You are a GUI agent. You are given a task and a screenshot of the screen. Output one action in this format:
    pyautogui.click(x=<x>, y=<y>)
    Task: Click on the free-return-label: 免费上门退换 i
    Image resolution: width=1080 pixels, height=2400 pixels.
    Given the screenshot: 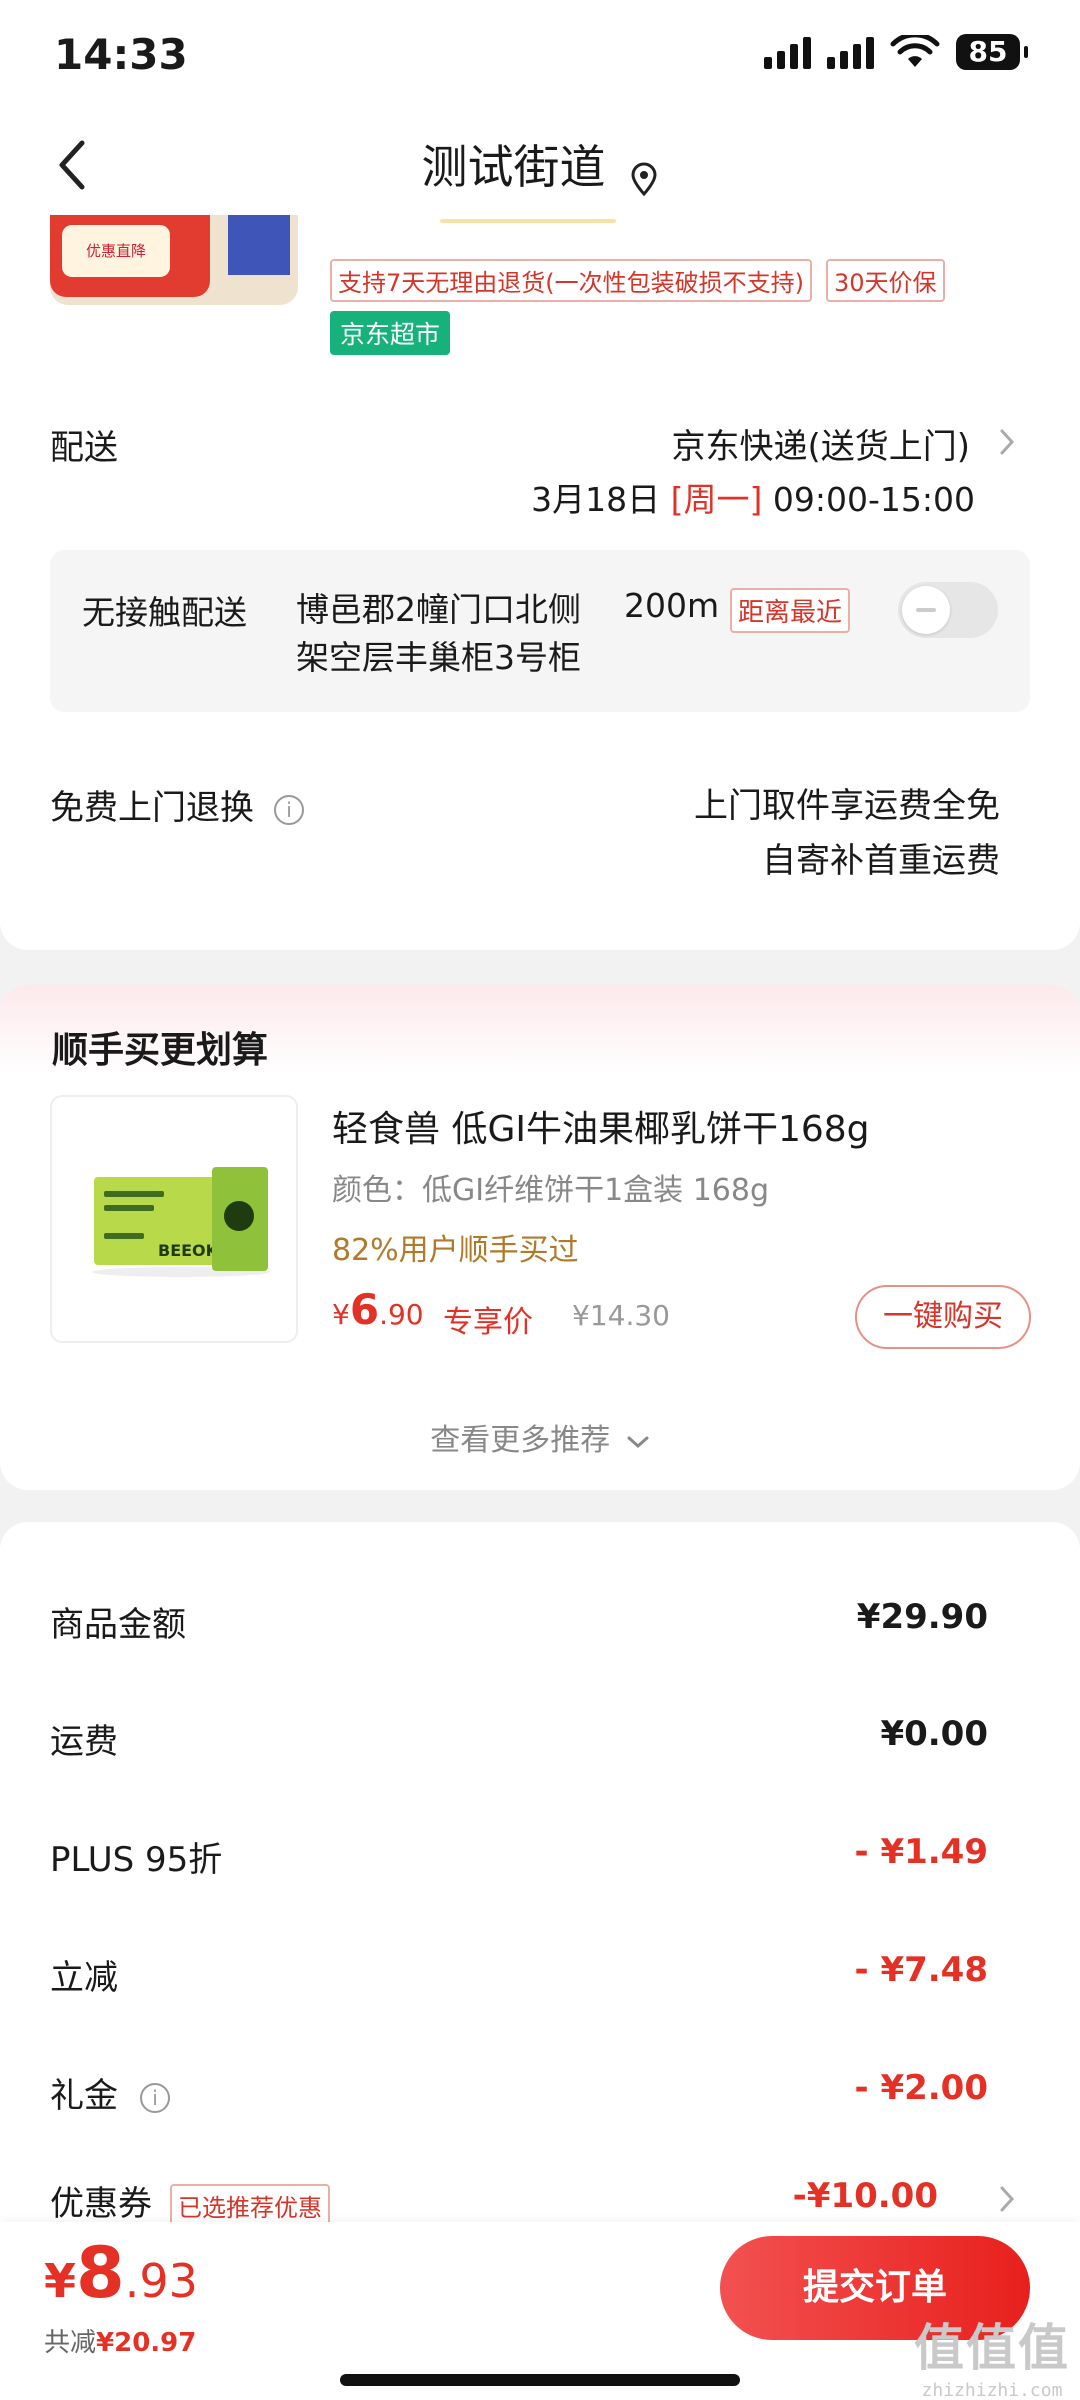 What is the action you would take?
    pyautogui.click(x=177, y=804)
    